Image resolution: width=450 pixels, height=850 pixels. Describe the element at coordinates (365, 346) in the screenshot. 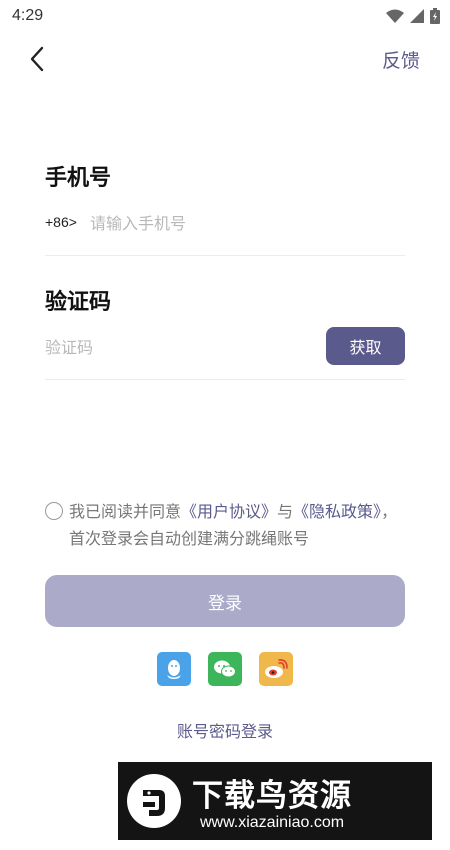

I see `get-code-button: 获取` at that location.